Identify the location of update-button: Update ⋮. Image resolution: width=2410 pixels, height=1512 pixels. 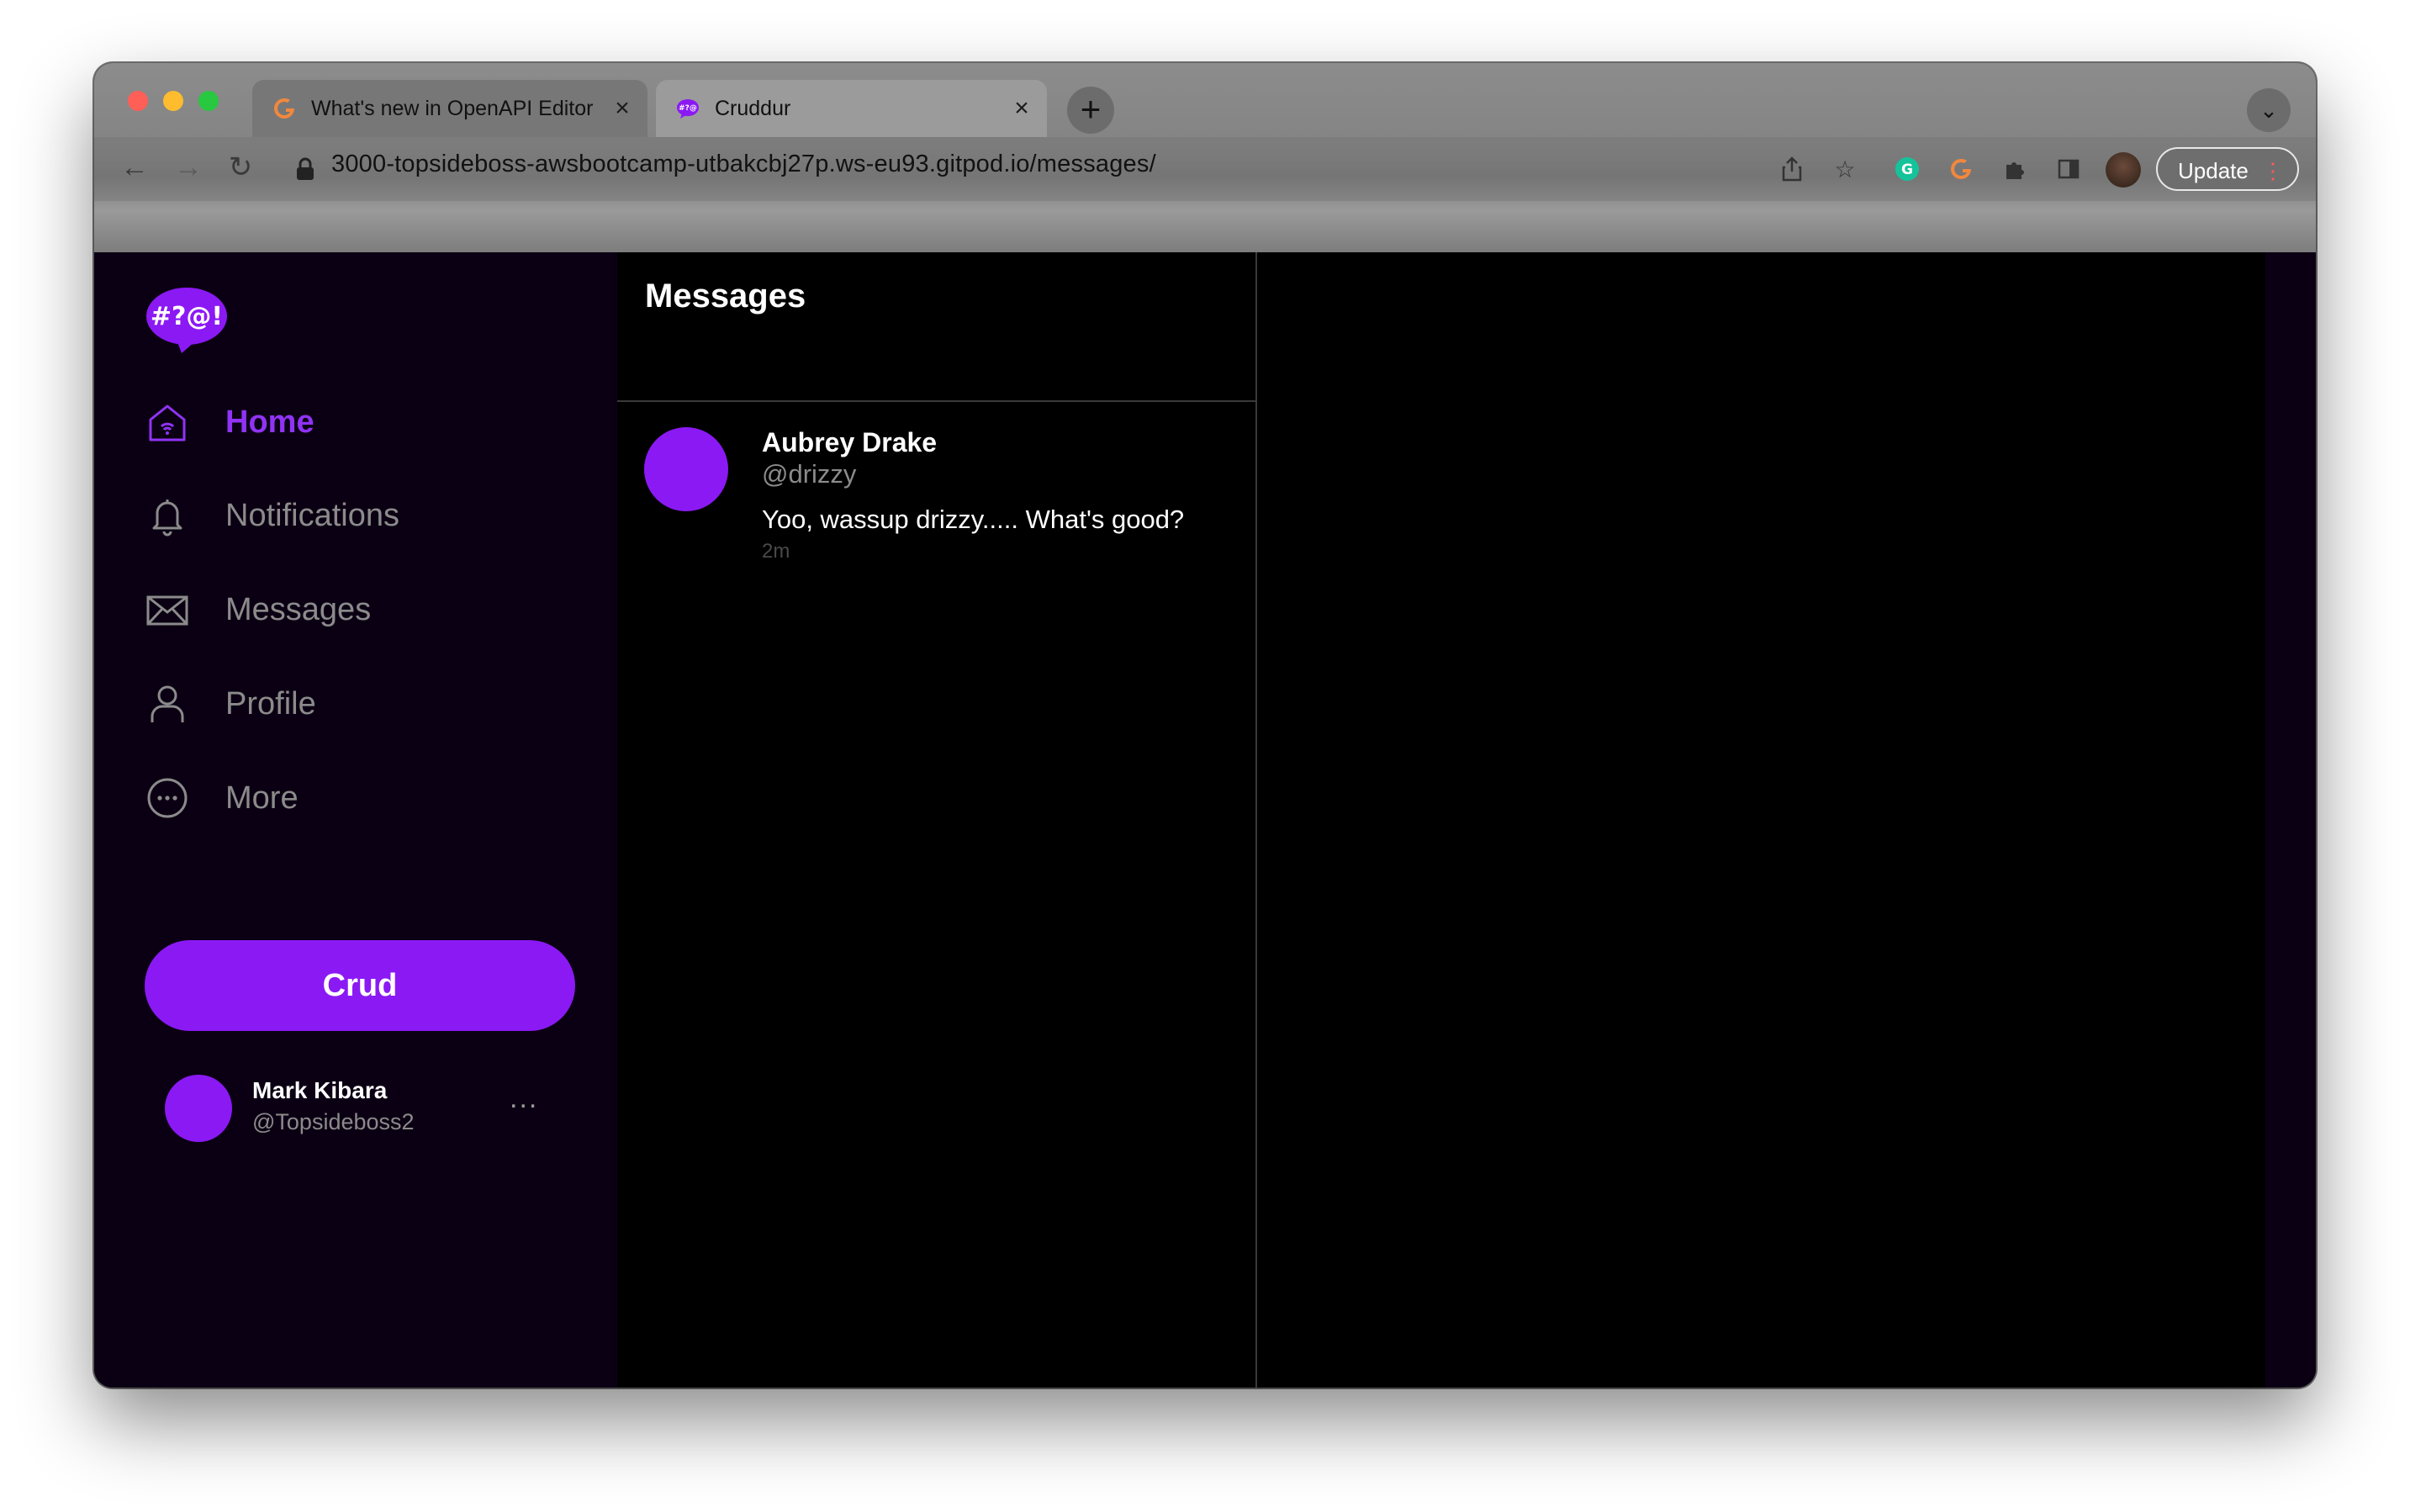
(2227, 169).